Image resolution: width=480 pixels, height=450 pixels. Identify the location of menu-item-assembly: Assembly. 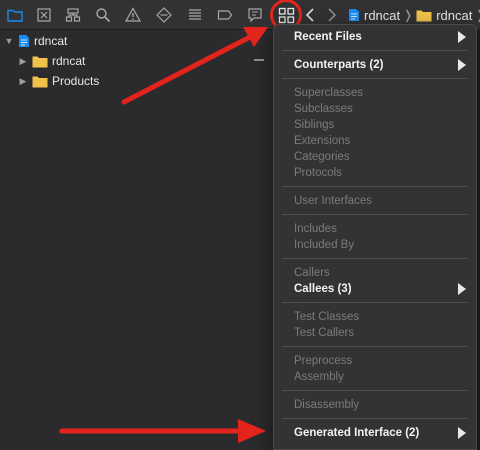
(380, 377).